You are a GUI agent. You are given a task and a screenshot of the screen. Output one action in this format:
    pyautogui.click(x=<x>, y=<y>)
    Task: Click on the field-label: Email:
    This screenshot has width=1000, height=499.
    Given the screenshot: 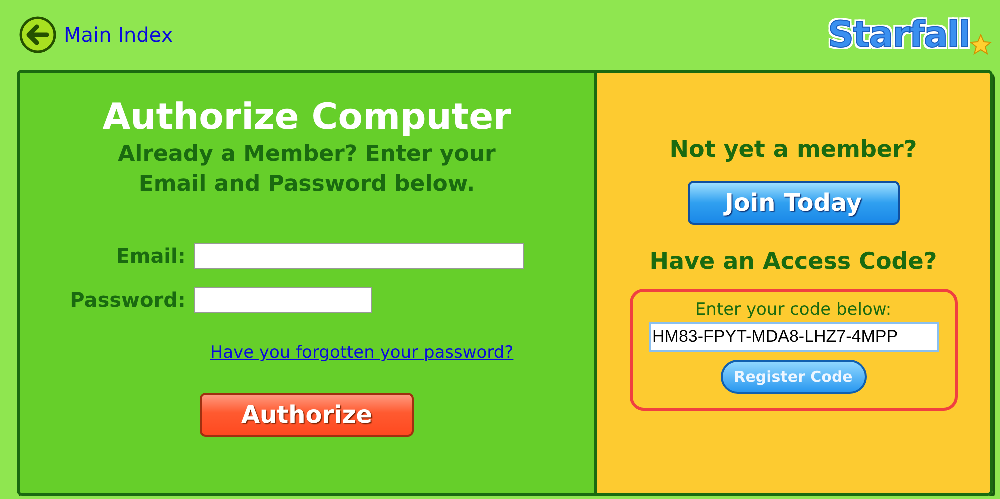 What is the action you would take?
    pyautogui.click(x=150, y=256)
    